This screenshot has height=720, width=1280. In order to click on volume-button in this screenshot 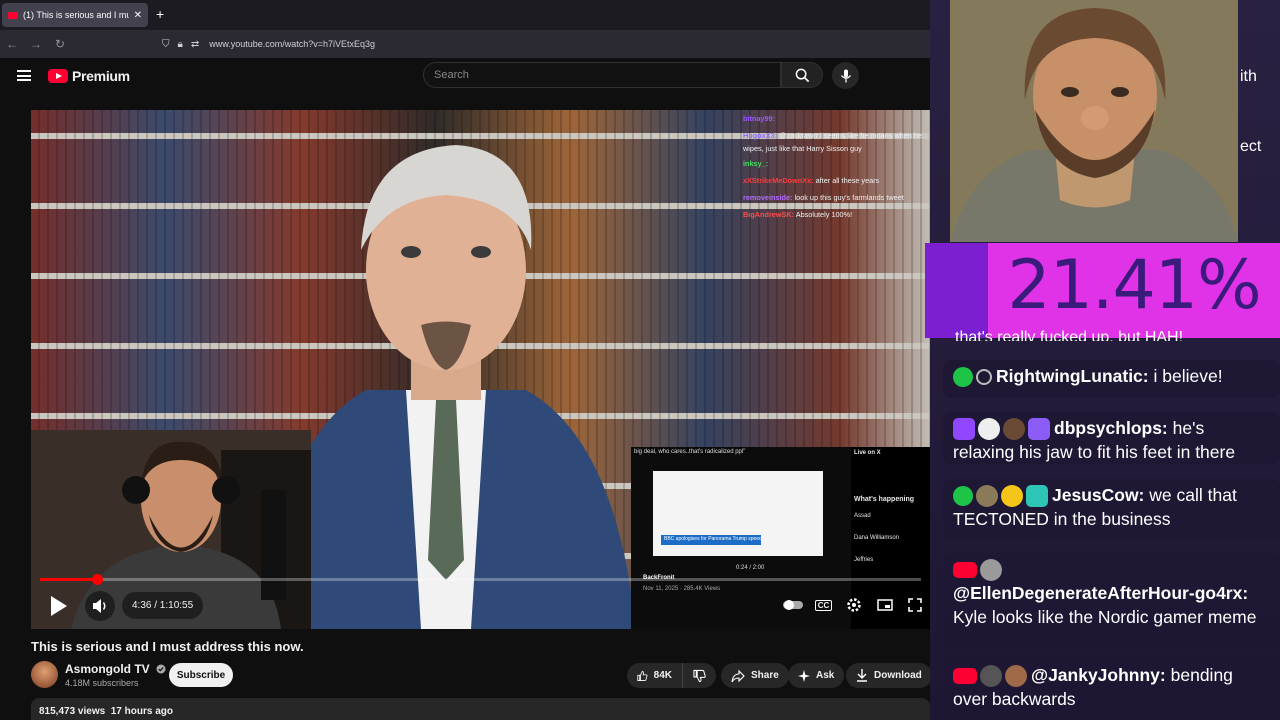, I will do `click(100, 606)`.